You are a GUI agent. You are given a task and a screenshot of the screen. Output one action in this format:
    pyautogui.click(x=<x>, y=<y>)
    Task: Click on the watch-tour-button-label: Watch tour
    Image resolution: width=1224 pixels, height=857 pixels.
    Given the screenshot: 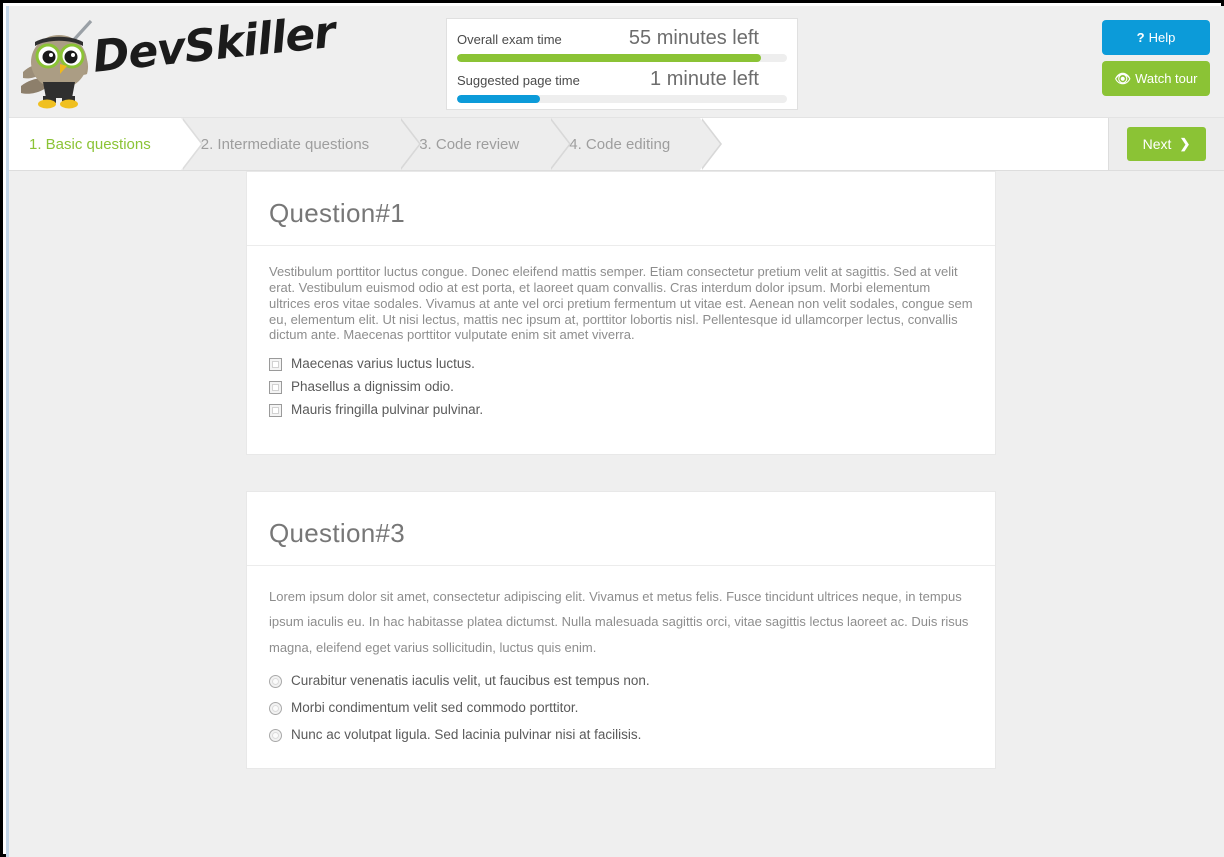 What is the action you would take?
    pyautogui.click(x=1166, y=78)
    